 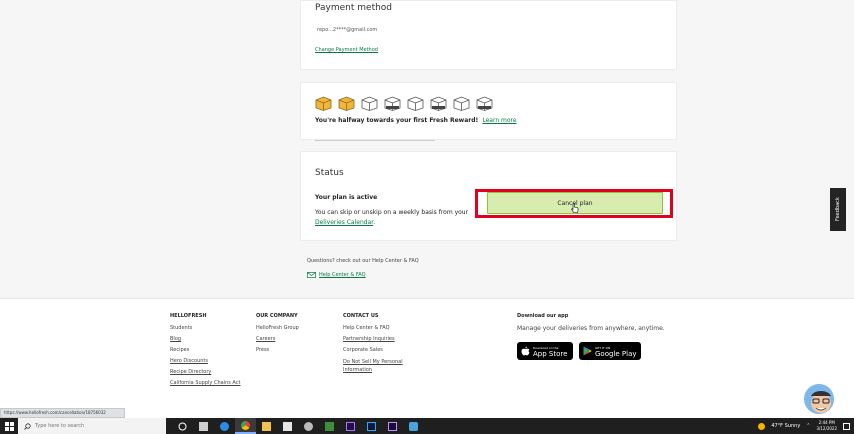 I want to click on google-play-big: Google Play, so click(x=616, y=354).